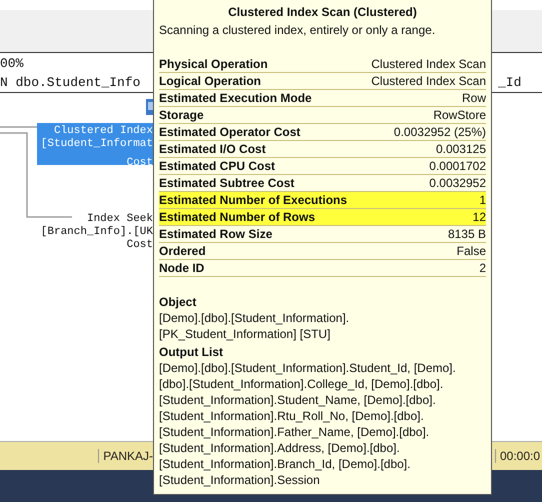 The width and height of the screenshot is (542, 502). What do you see at coordinates (322, 12) in the screenshot?
I see `tooltip-title: Clustered Index Scan (Clustered)` at bounding box center [322, 12].